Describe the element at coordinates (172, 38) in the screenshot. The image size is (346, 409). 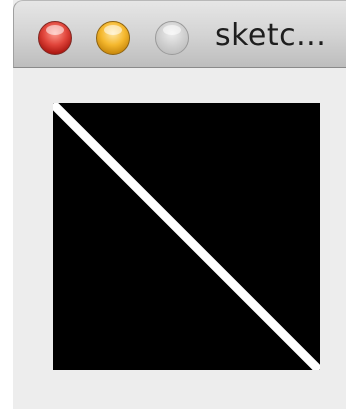
I see `zoom-button` at that location.